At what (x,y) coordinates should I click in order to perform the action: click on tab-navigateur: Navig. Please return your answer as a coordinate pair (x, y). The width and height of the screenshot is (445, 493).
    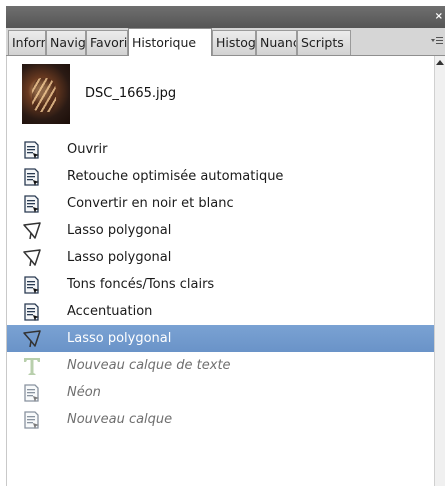
    Looking at the image, I should click on (66, 42).